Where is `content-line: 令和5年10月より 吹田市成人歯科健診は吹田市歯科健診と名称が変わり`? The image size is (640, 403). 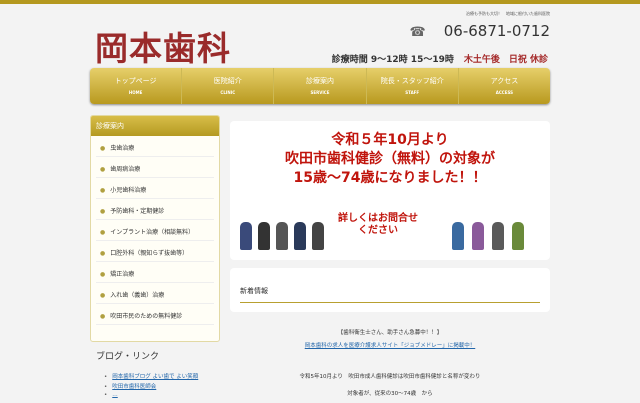
content-line: 令和5年10月より 吹田市成人歯科健診は吹田市歯科健診と名称が変わり is located at coordinates (390, 377).